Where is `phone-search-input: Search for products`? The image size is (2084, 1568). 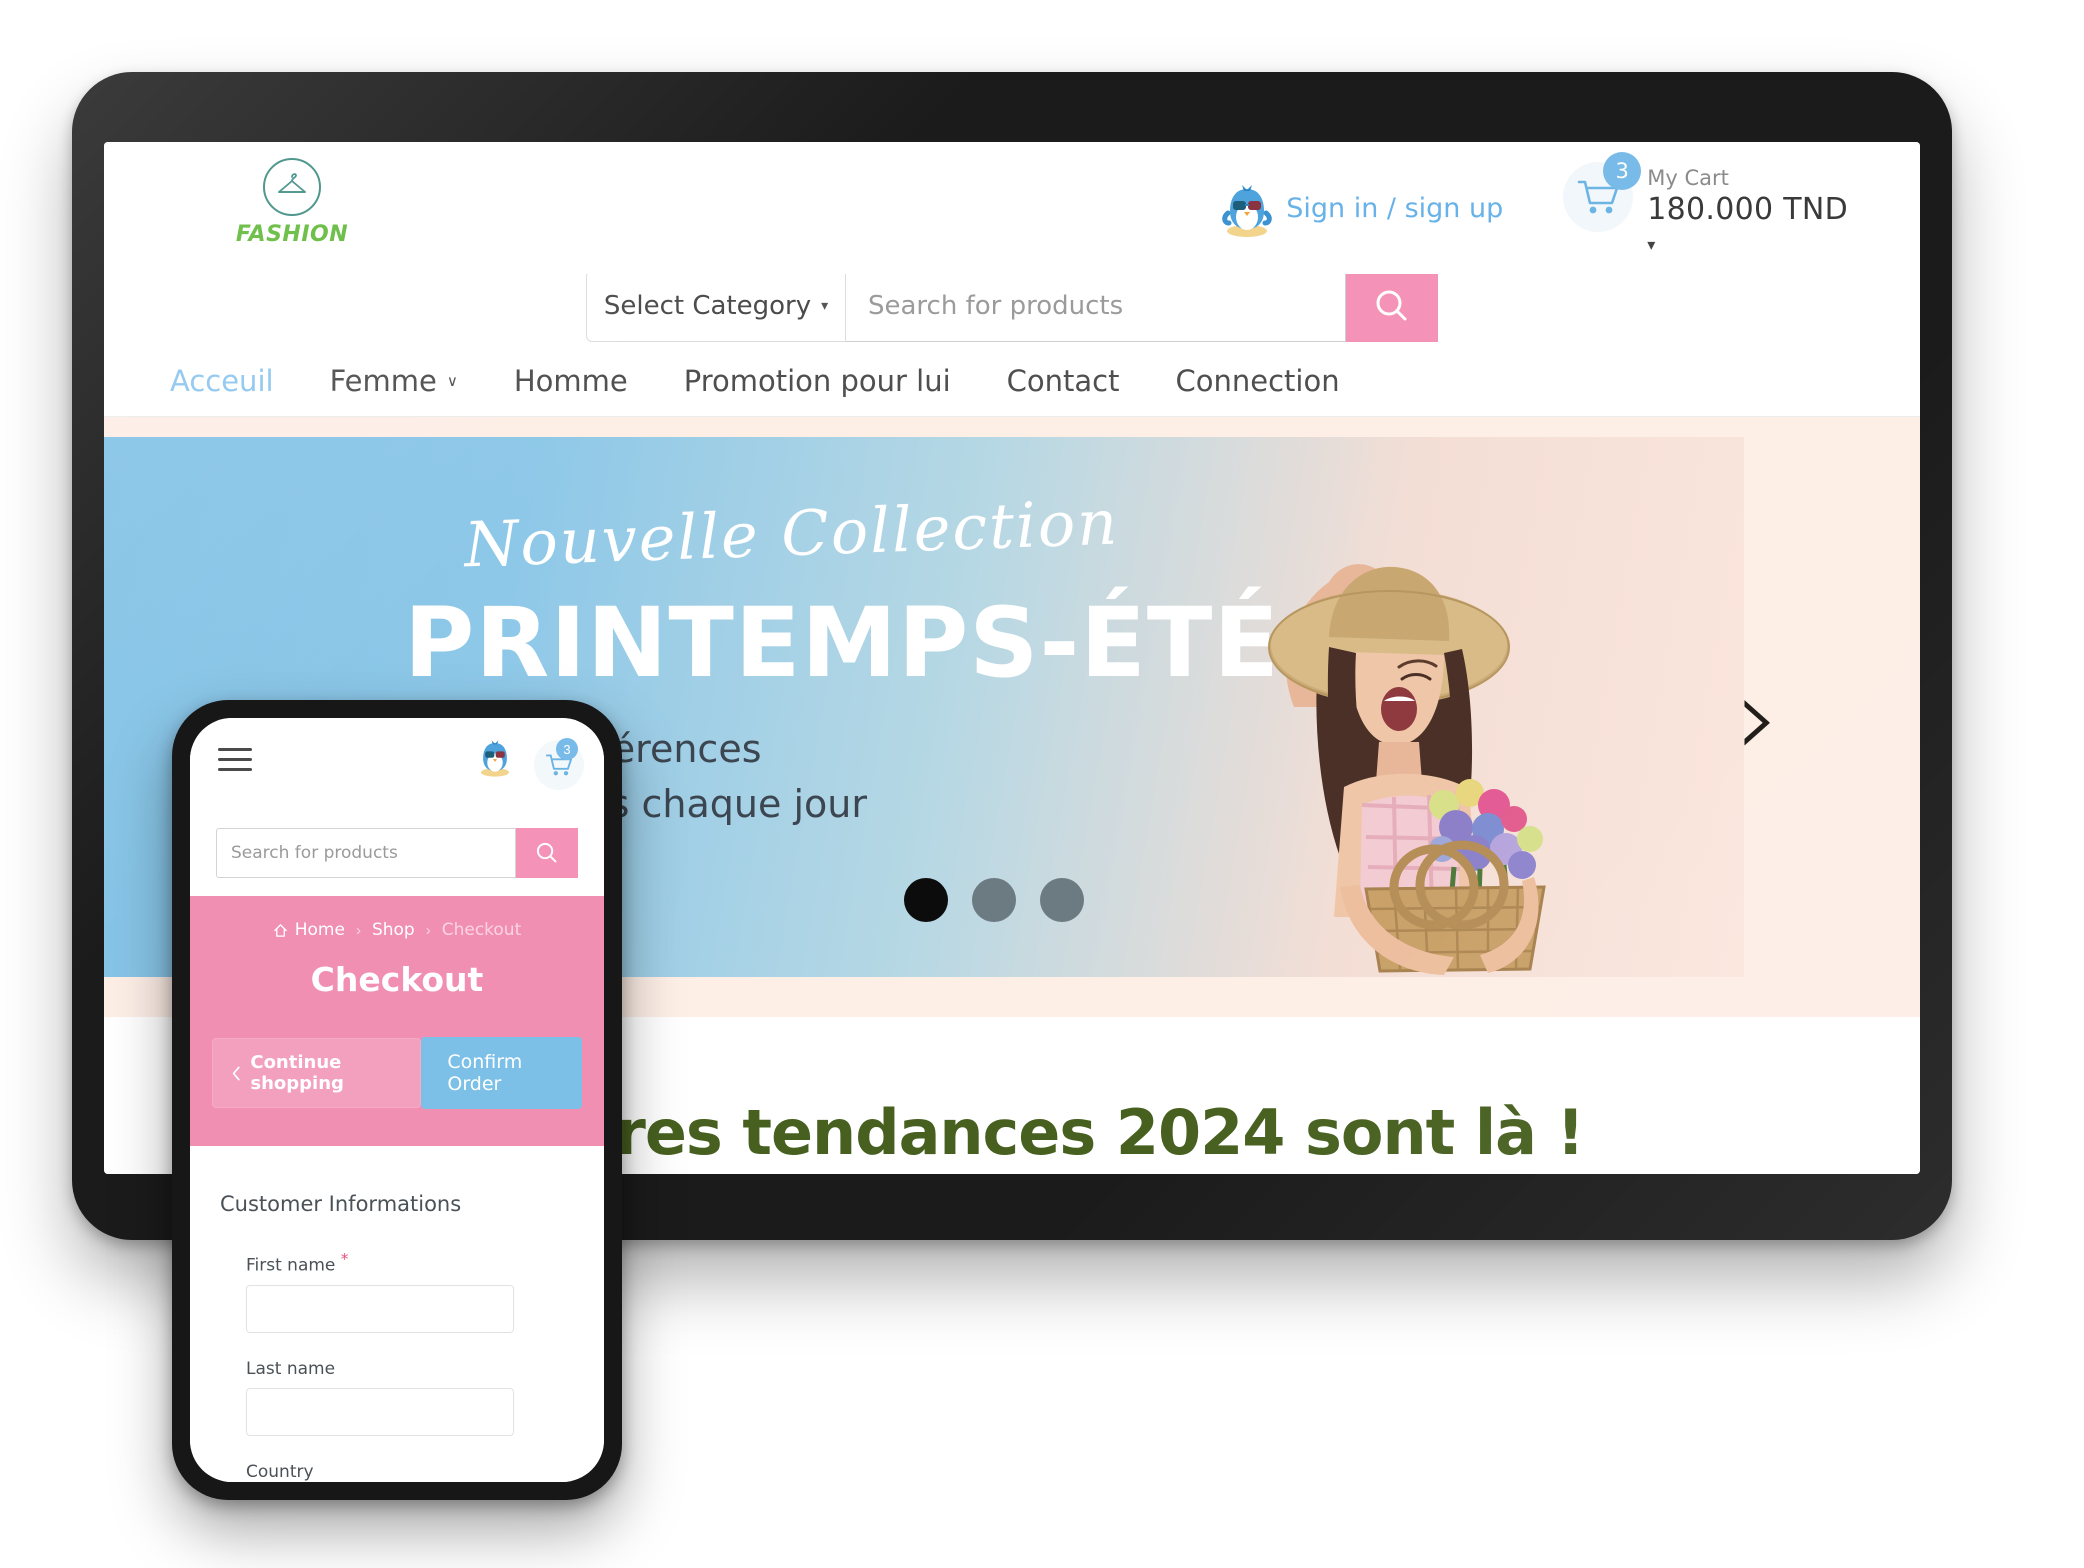 phone-search-input: Search for products is located at coordinates (366, 853).